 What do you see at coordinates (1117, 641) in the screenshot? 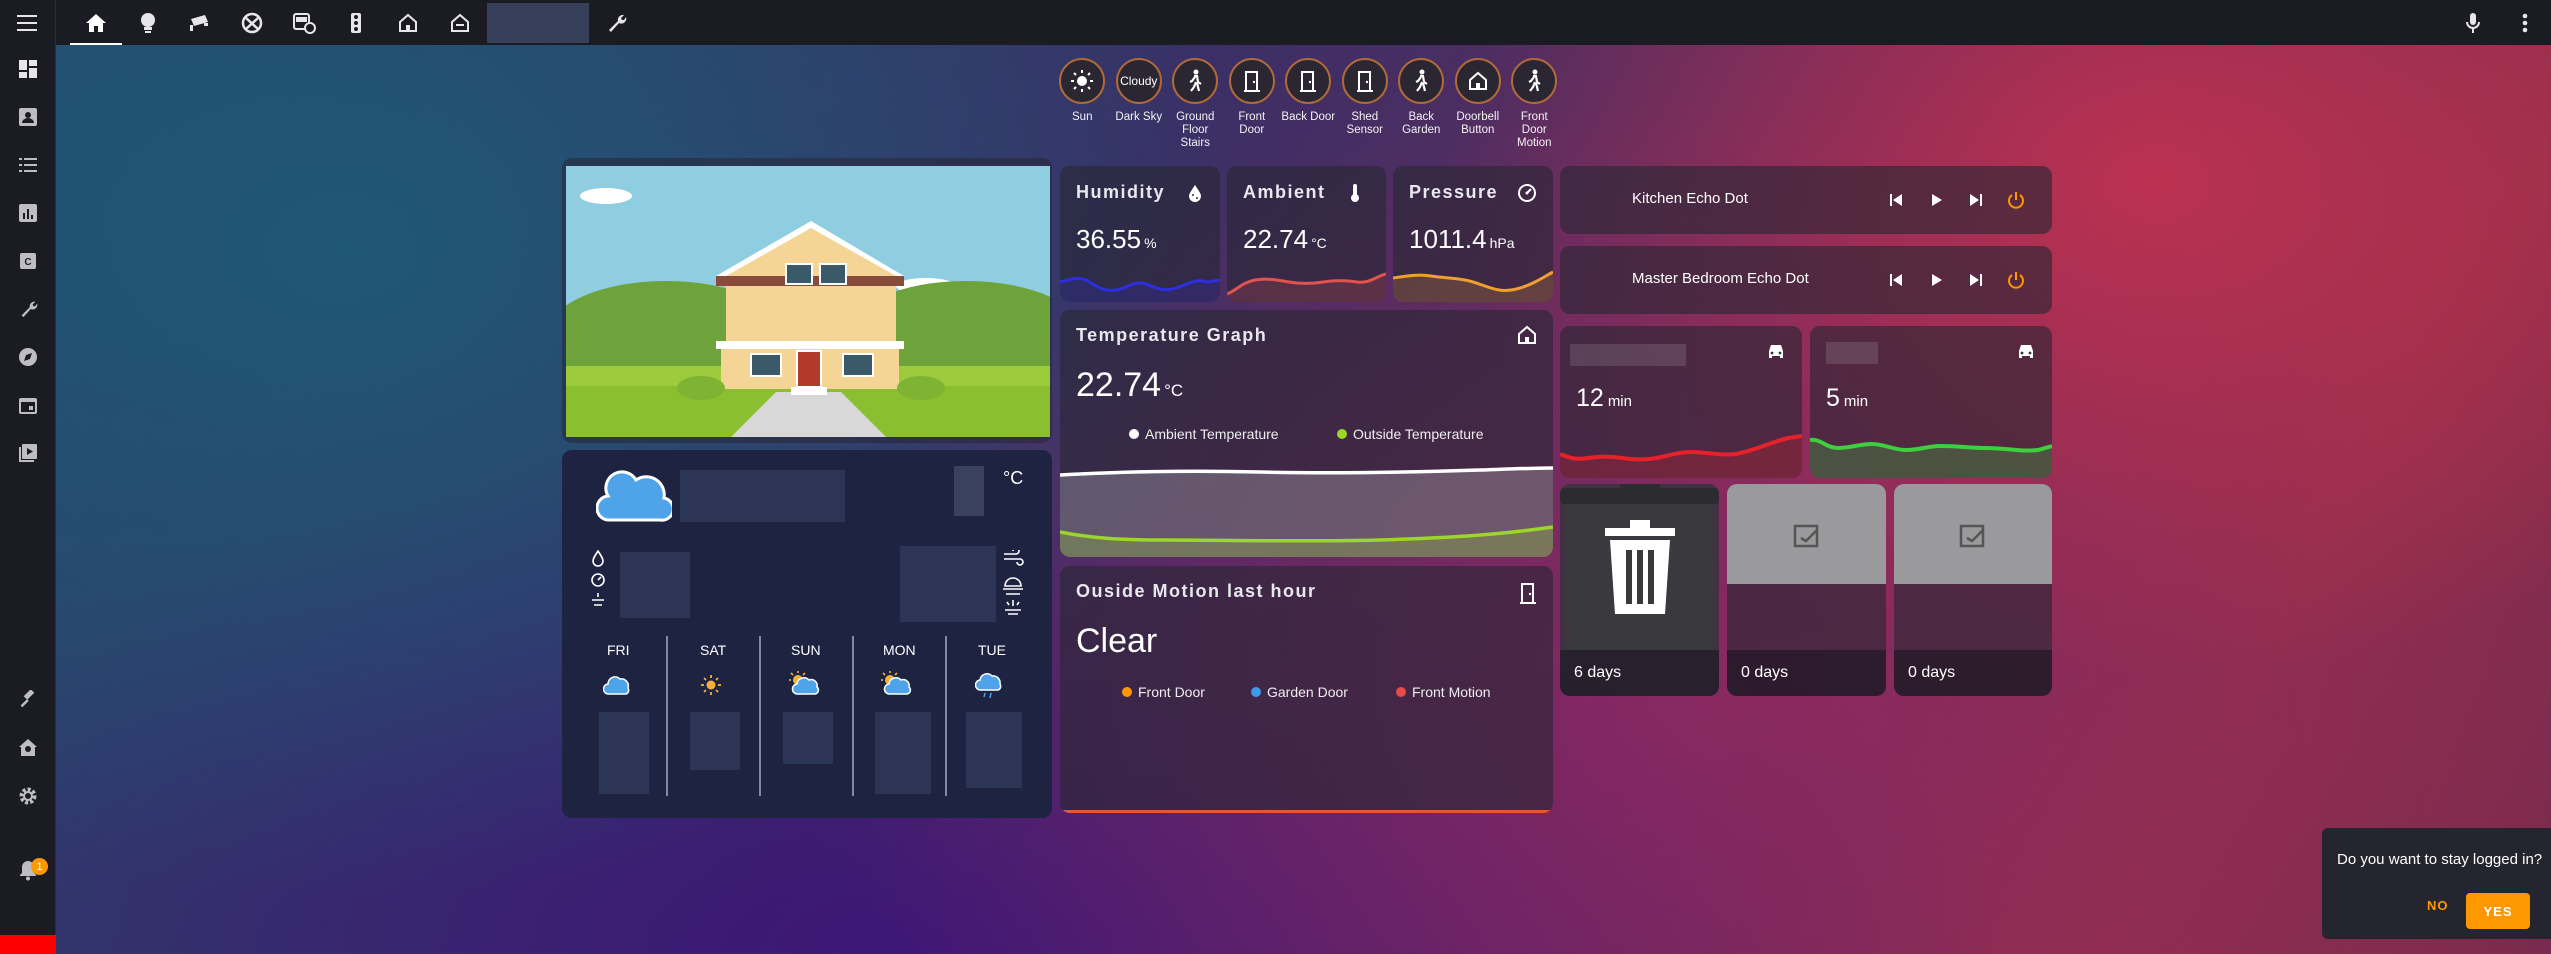
I see `motion-state: Clear` at bounding box center [1117, 641].